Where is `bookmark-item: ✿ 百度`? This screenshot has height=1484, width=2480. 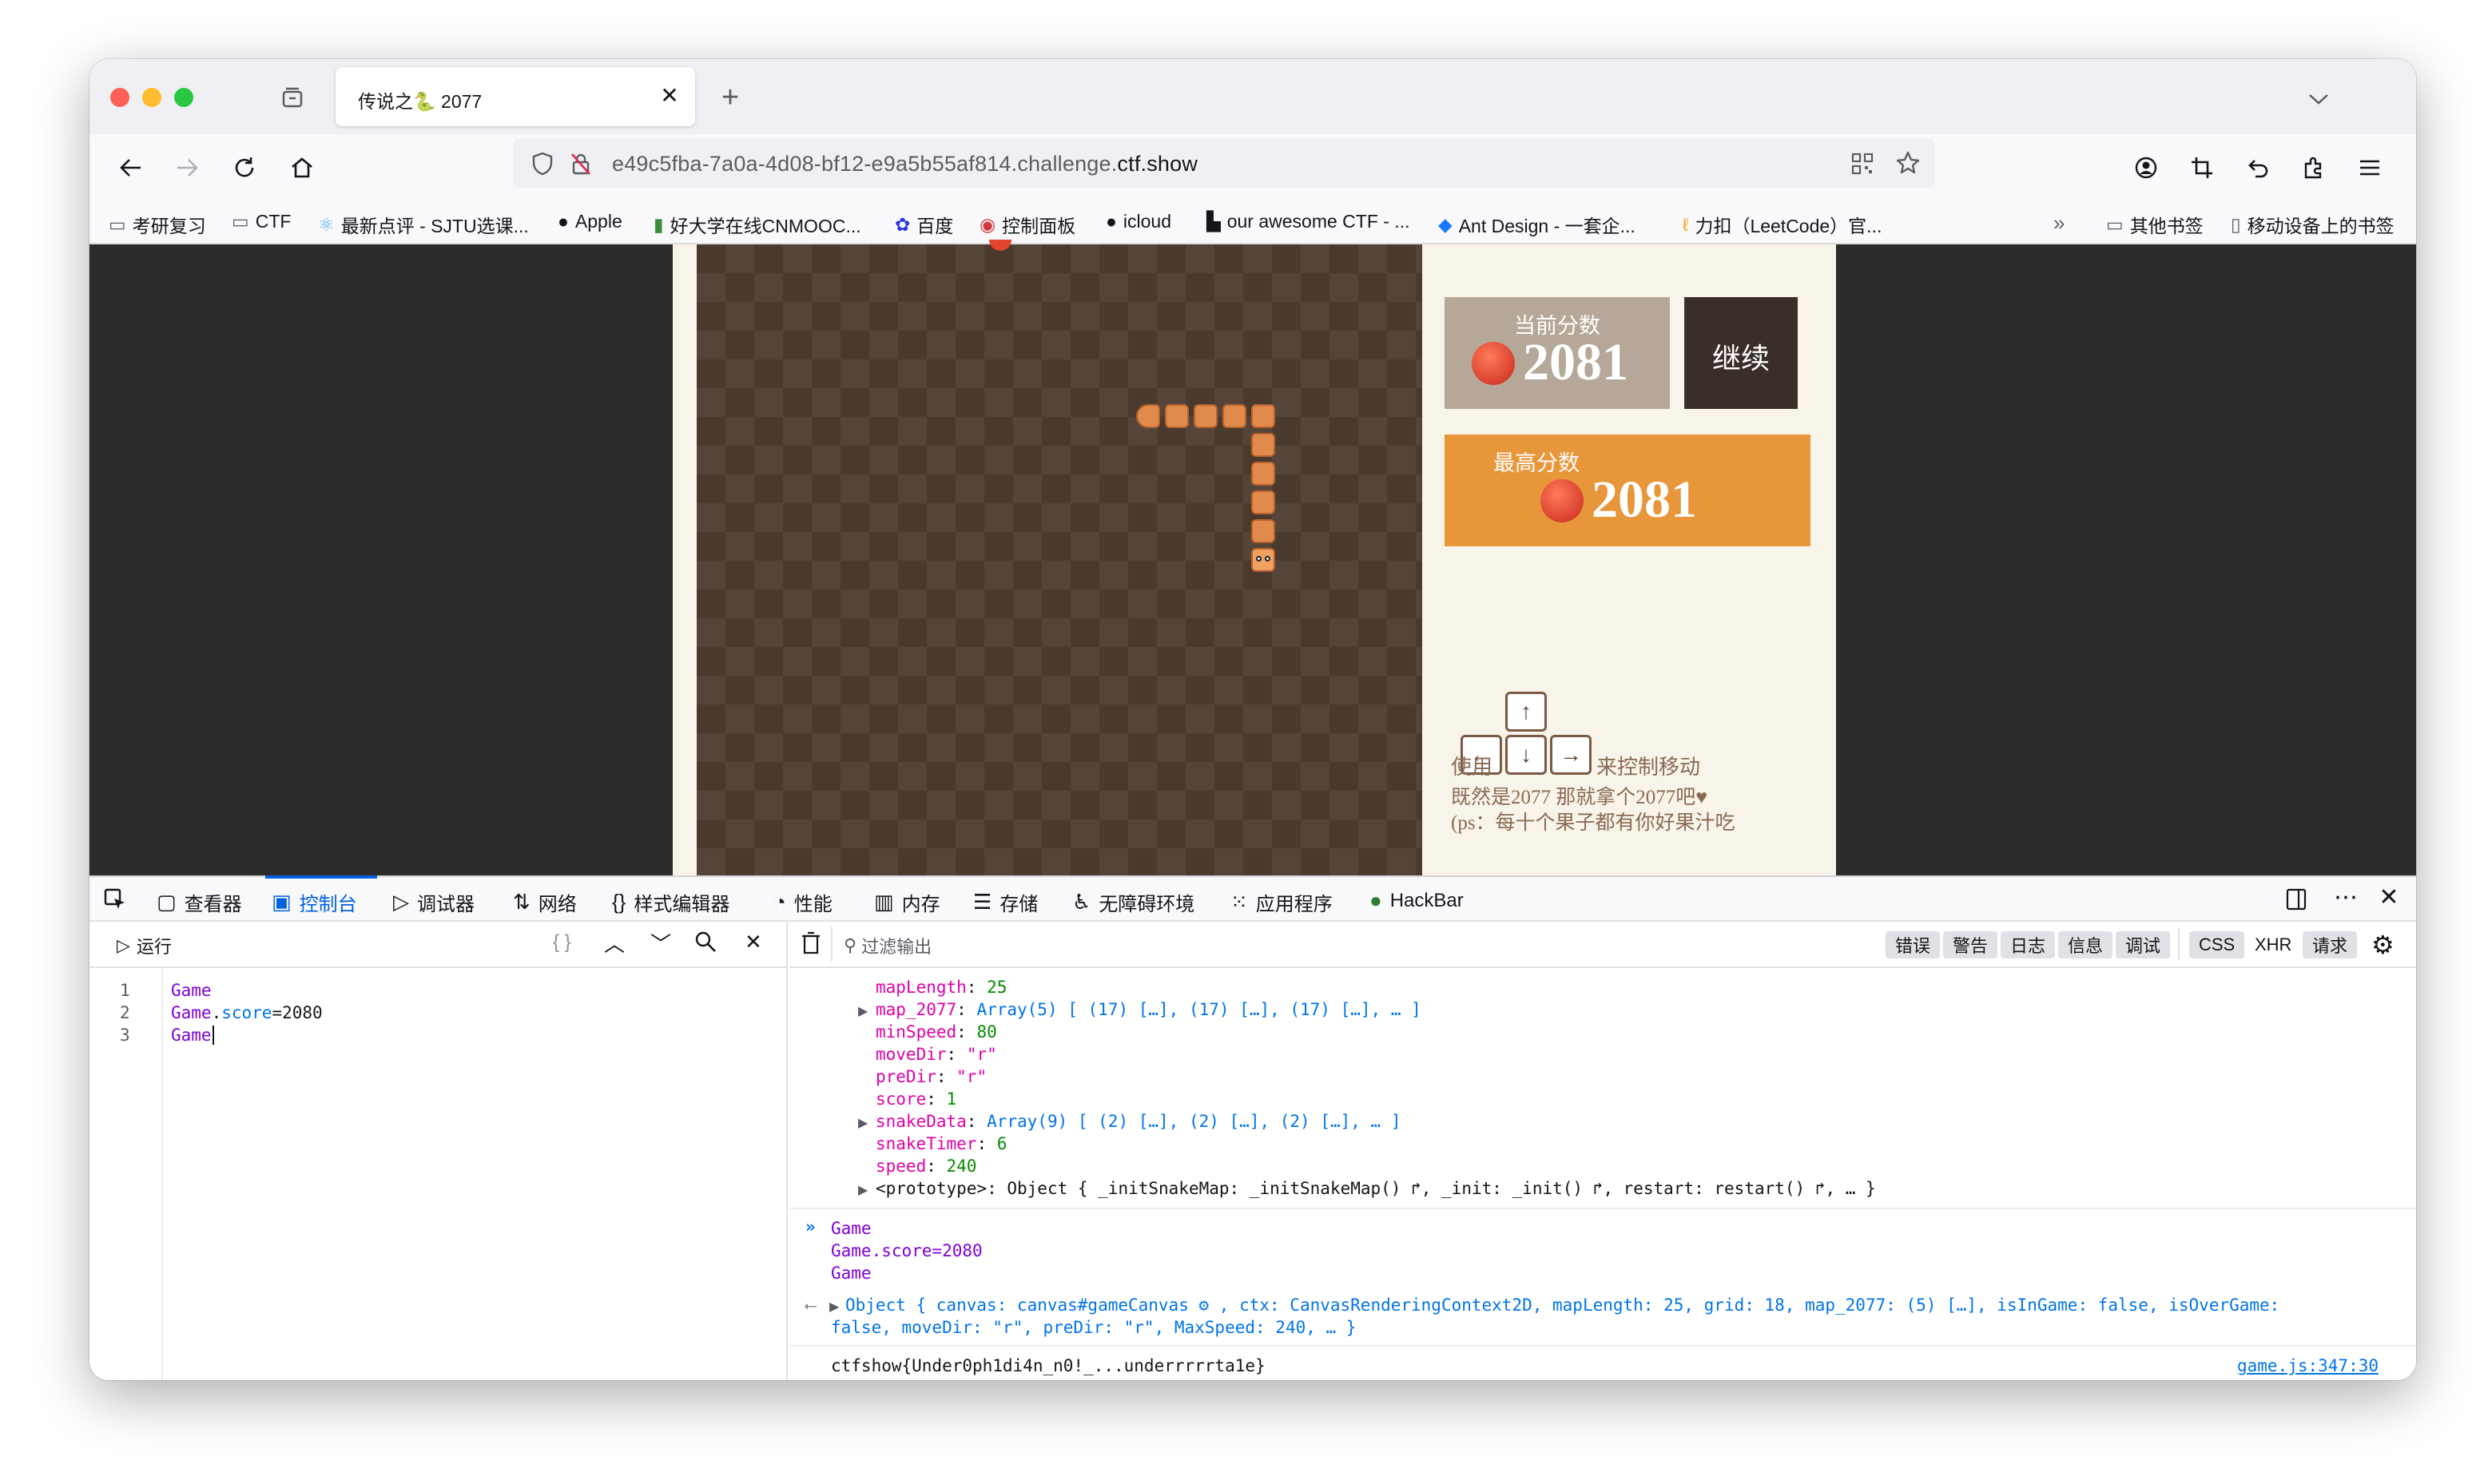
bookmark-item: ✿ 百度 is located at coordinates (924, 224).